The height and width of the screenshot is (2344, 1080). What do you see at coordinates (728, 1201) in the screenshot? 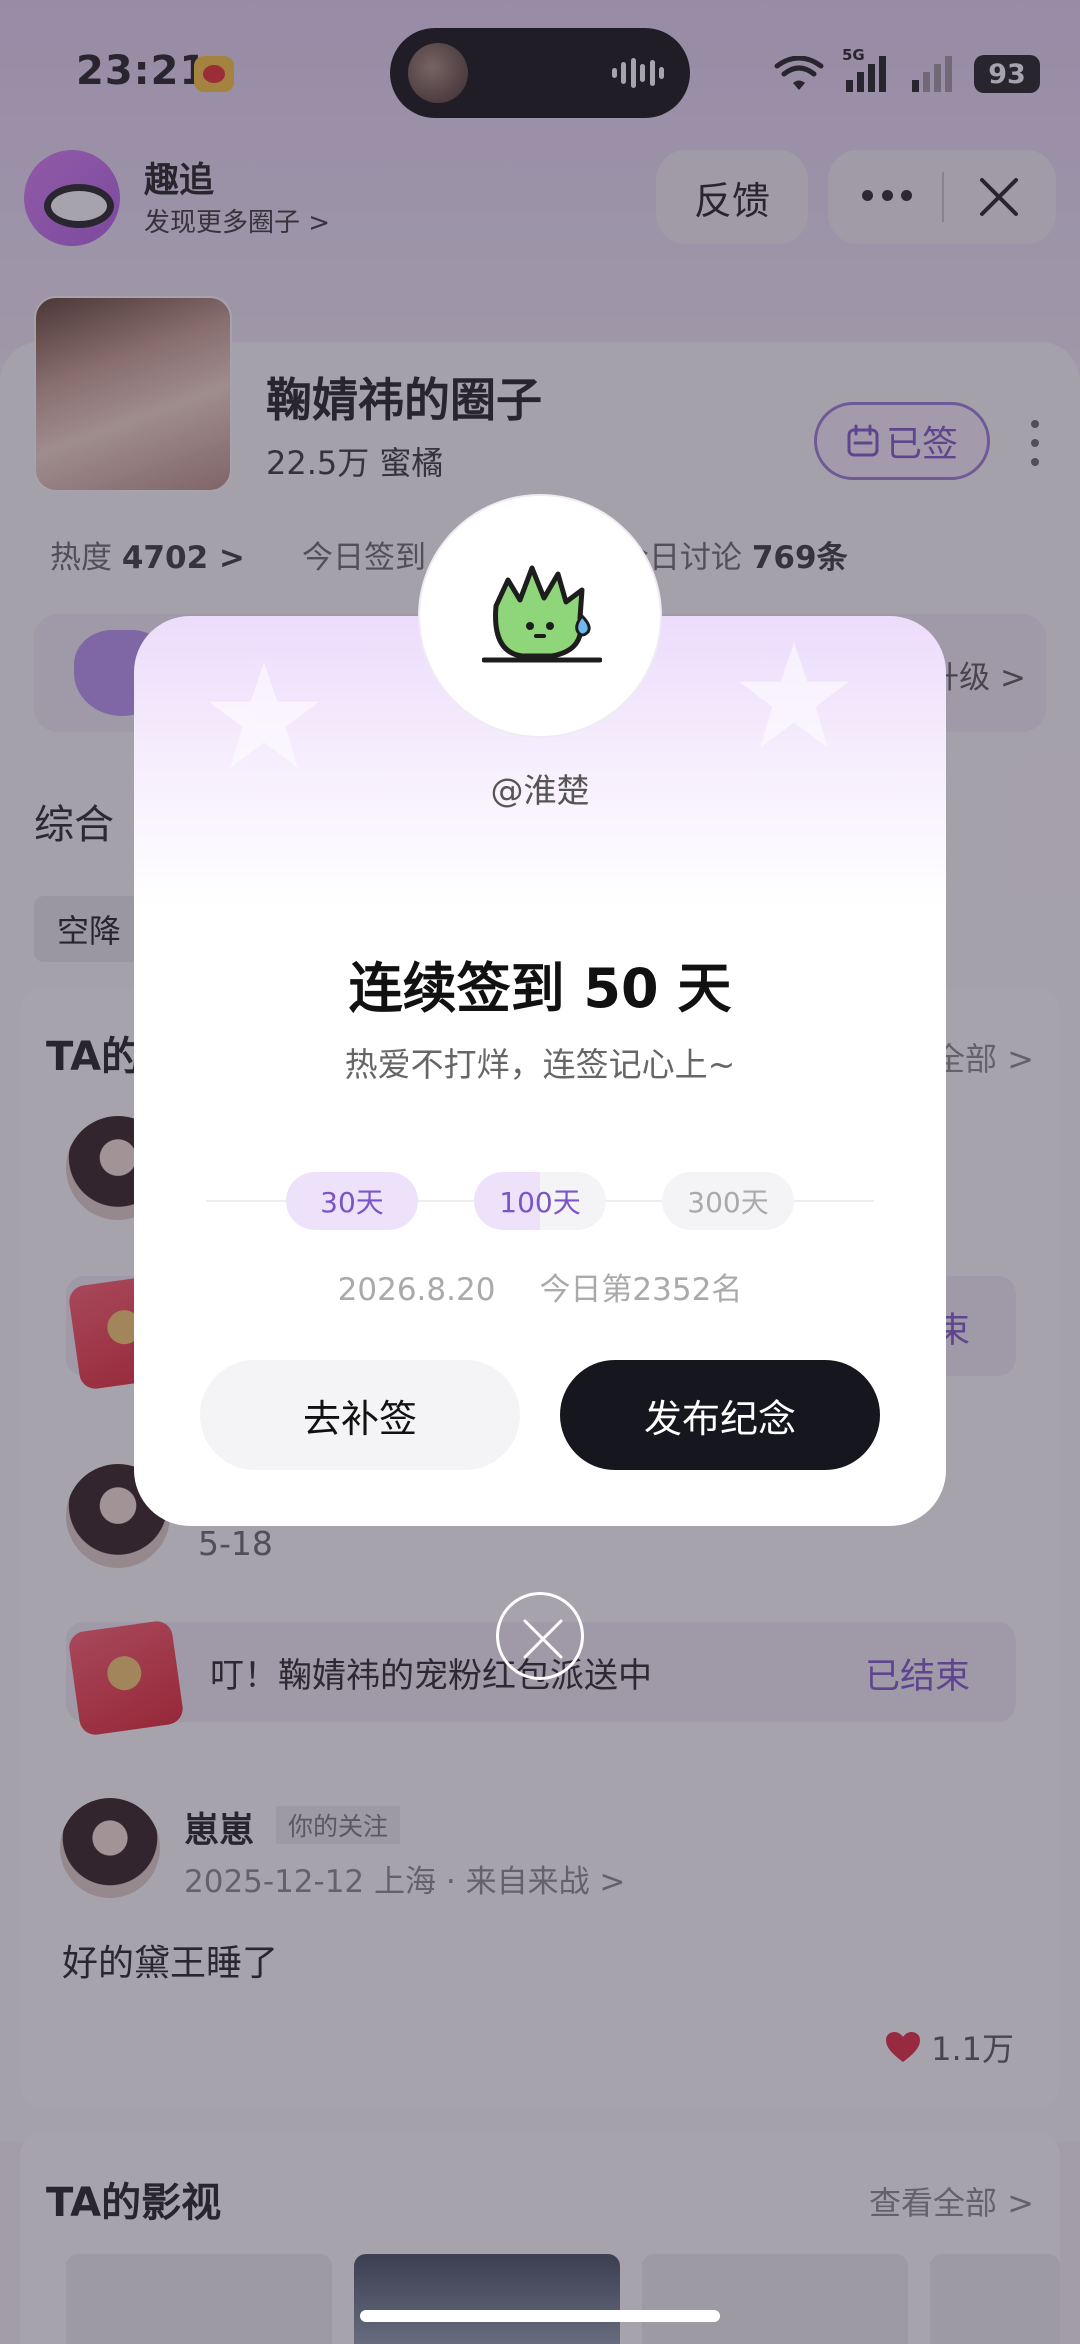
I see `milestone-300: 300天` at bounding box center [728, 1201].